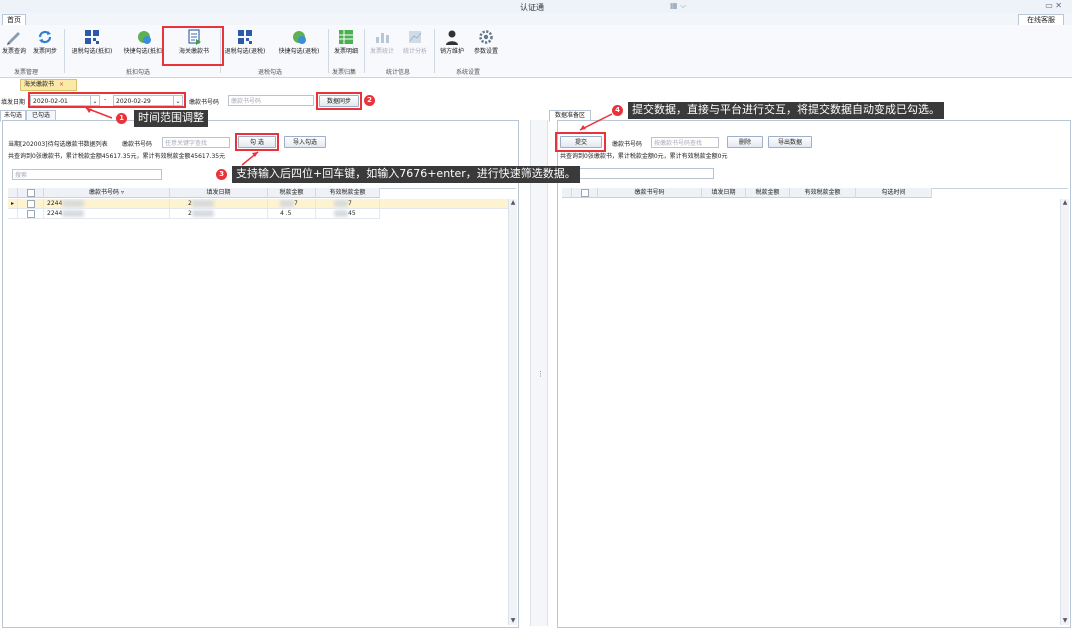 This screenshot has height=629, width=1072. What do you see at coordinates (790, 142) in the screenshot?
I see `export-data-button: 导出数据` at bounding box center [790, 142].